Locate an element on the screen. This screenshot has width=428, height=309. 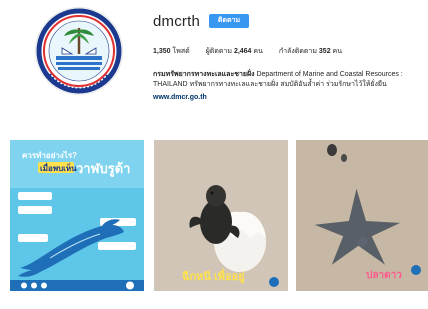
post-1-title-line2: เมื่อพบเห็น is located at coordinates (58, 167).